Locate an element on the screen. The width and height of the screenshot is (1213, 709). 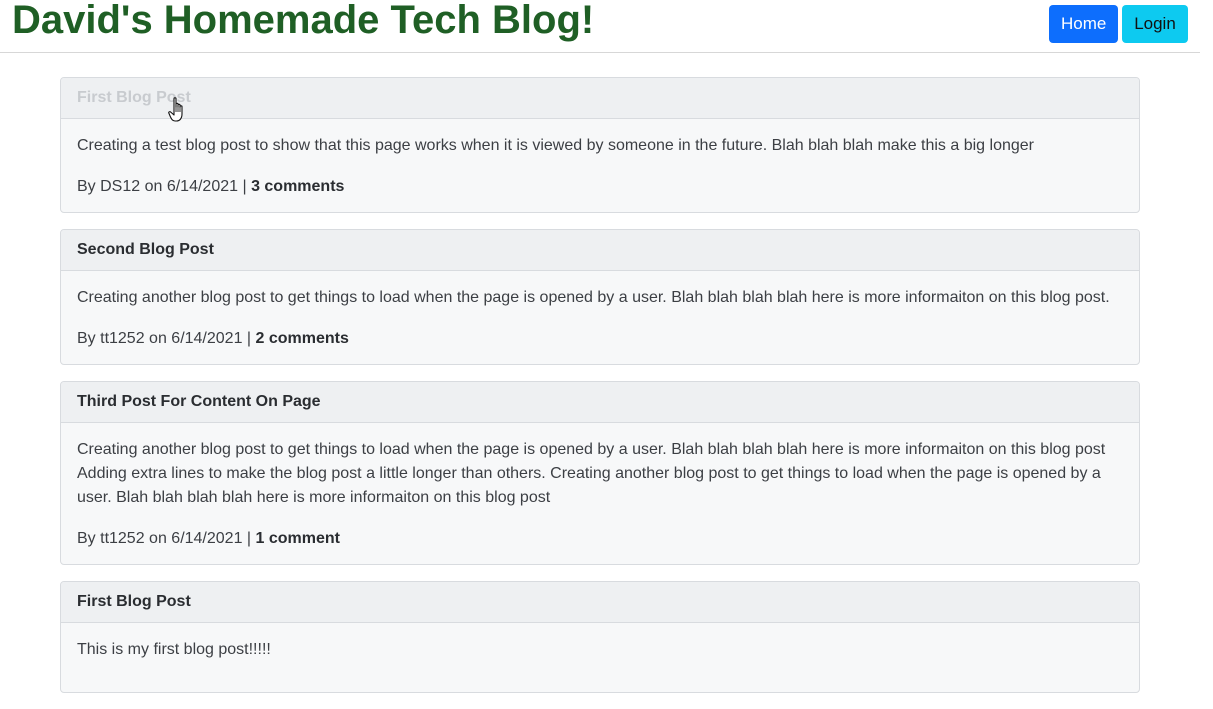
home-button: Home is located at coordinates (1083, 24).